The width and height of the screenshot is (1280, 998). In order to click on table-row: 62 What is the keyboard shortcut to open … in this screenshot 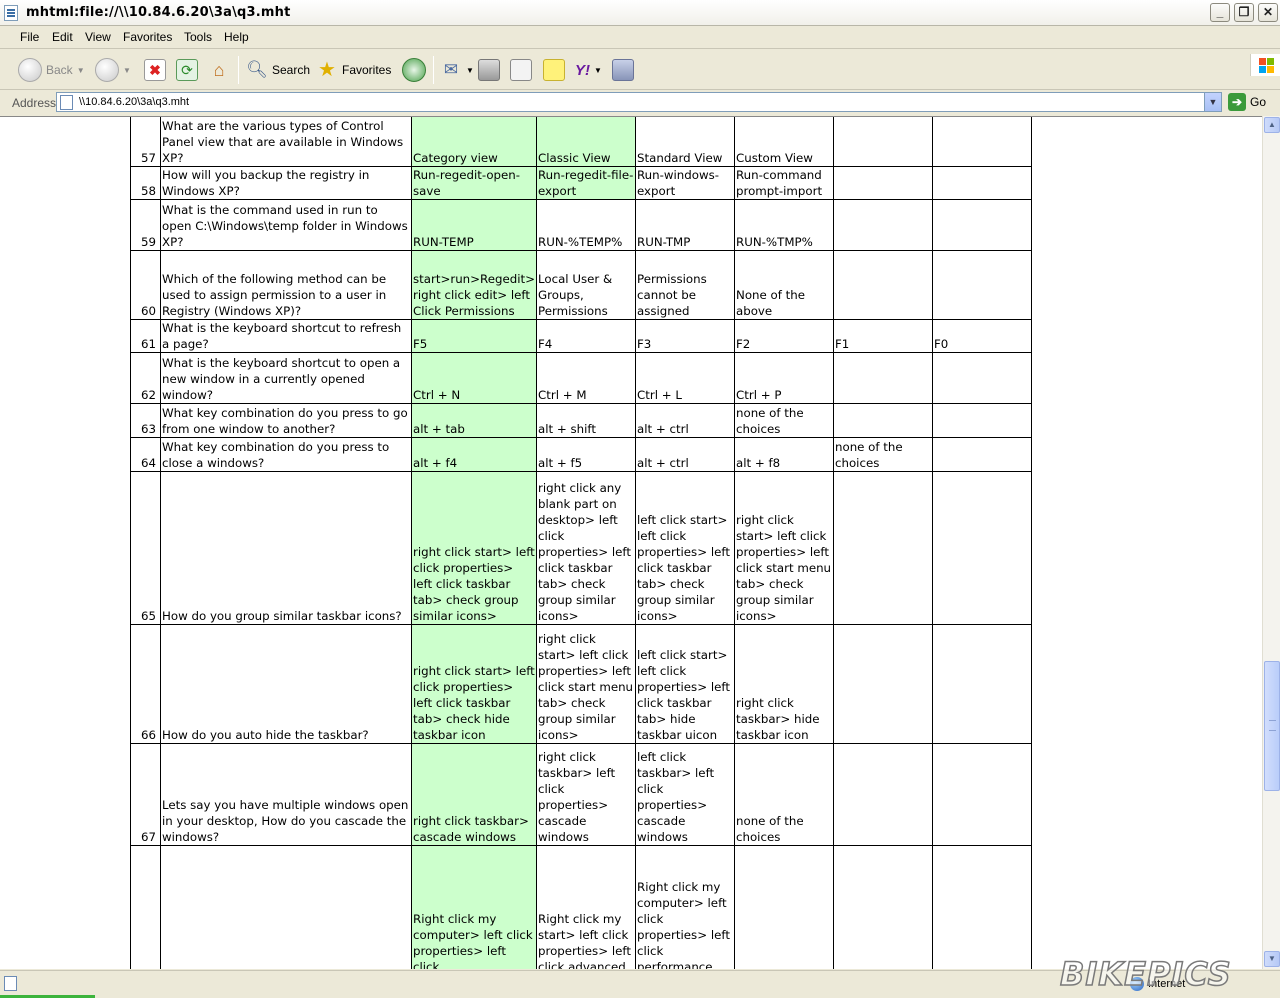, I will do `click(581, 378)`.